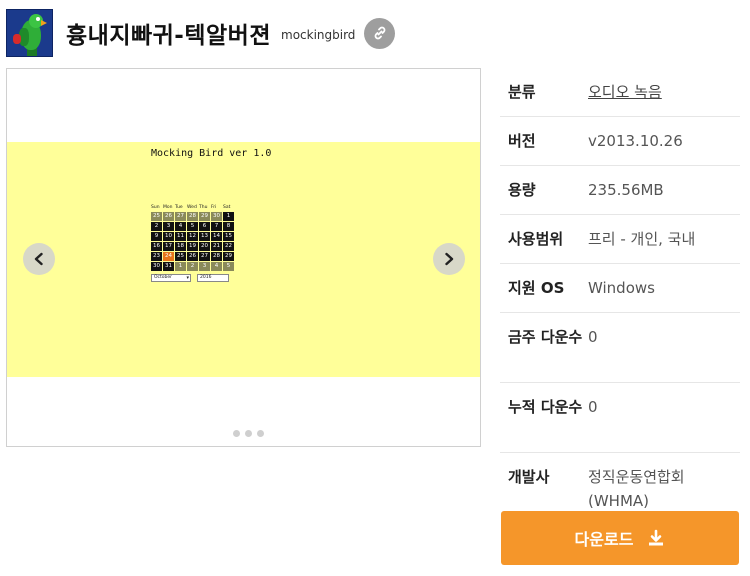 Image resolution: width=750 pixels, height=576 pixels. I want to click on calendar-year-field: 2016, so click(213, 278).